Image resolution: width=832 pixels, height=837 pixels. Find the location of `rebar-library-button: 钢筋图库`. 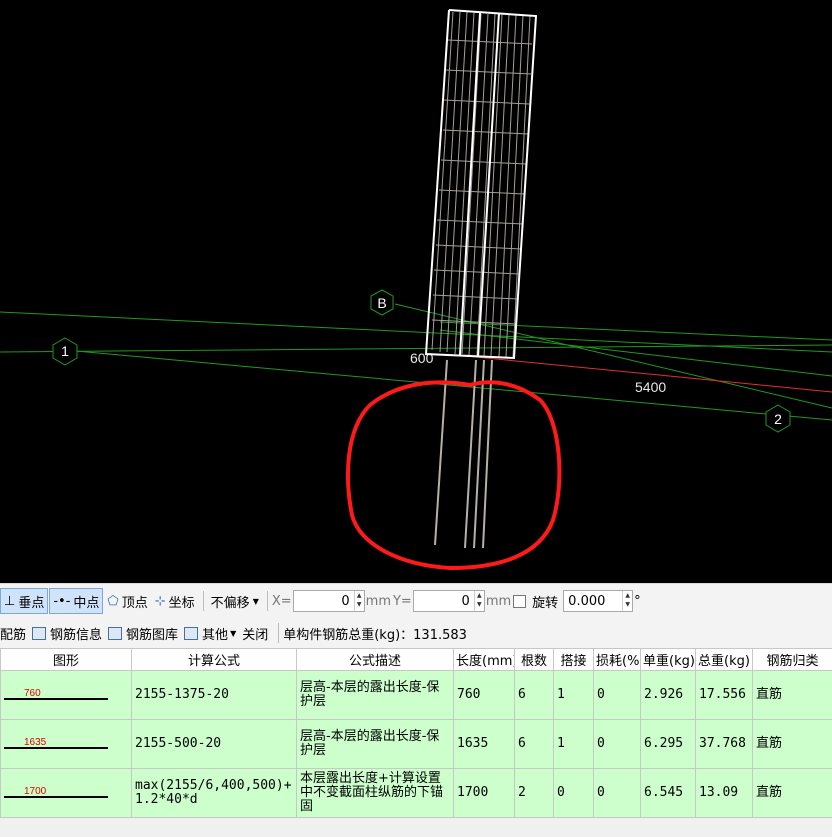

rebar-library-button: 钢筋图库 is located at coordinates (143, 633).